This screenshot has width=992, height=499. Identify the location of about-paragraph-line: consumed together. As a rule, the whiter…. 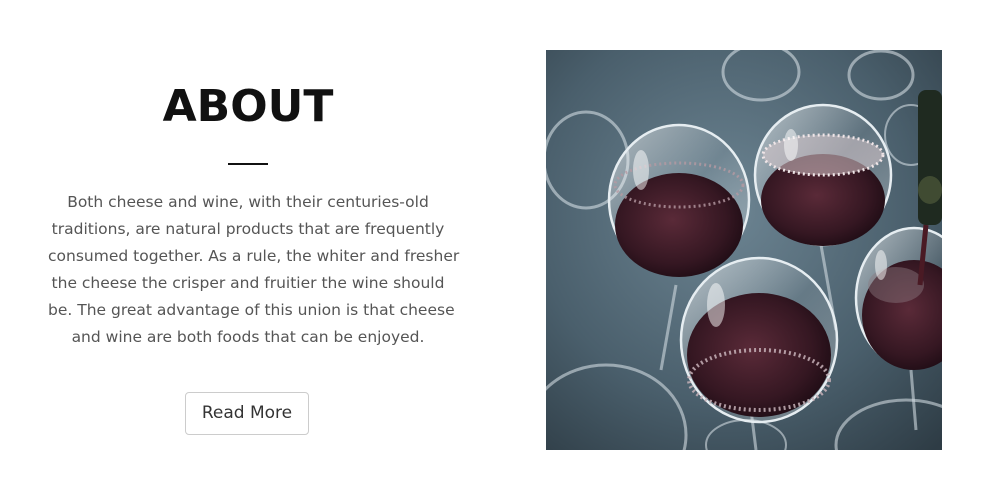
(254, 256).